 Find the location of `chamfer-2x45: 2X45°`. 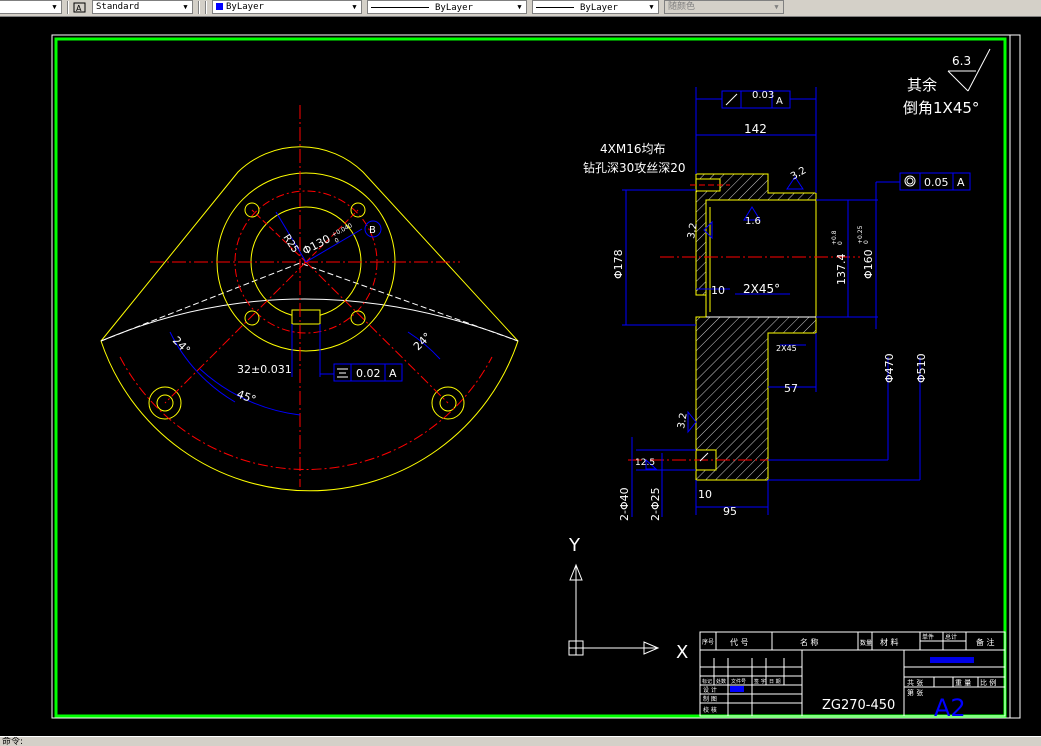

chamfer-2x45: 2X45° is located at coordinates (761, 289).